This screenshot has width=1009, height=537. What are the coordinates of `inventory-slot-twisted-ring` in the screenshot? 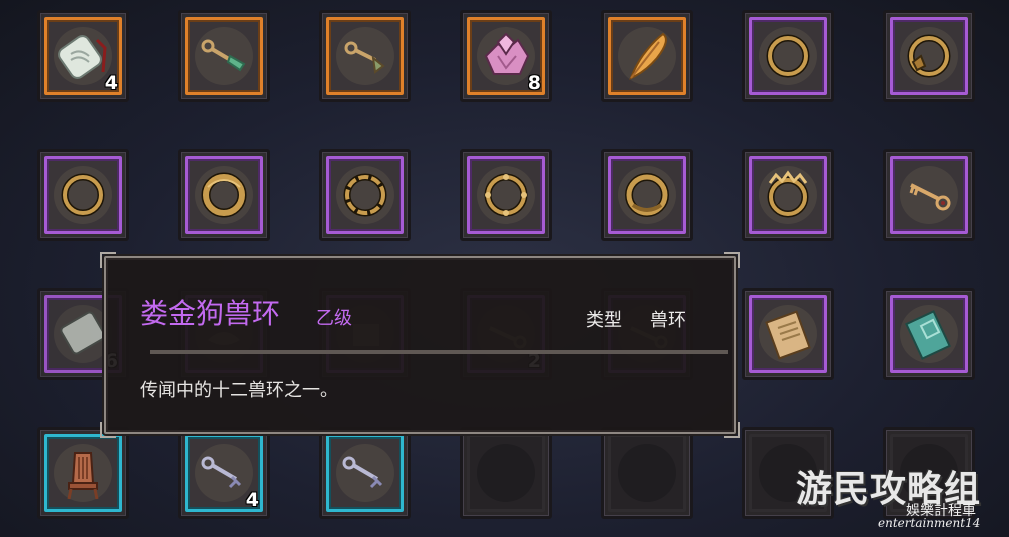 It's located at (365, 195).